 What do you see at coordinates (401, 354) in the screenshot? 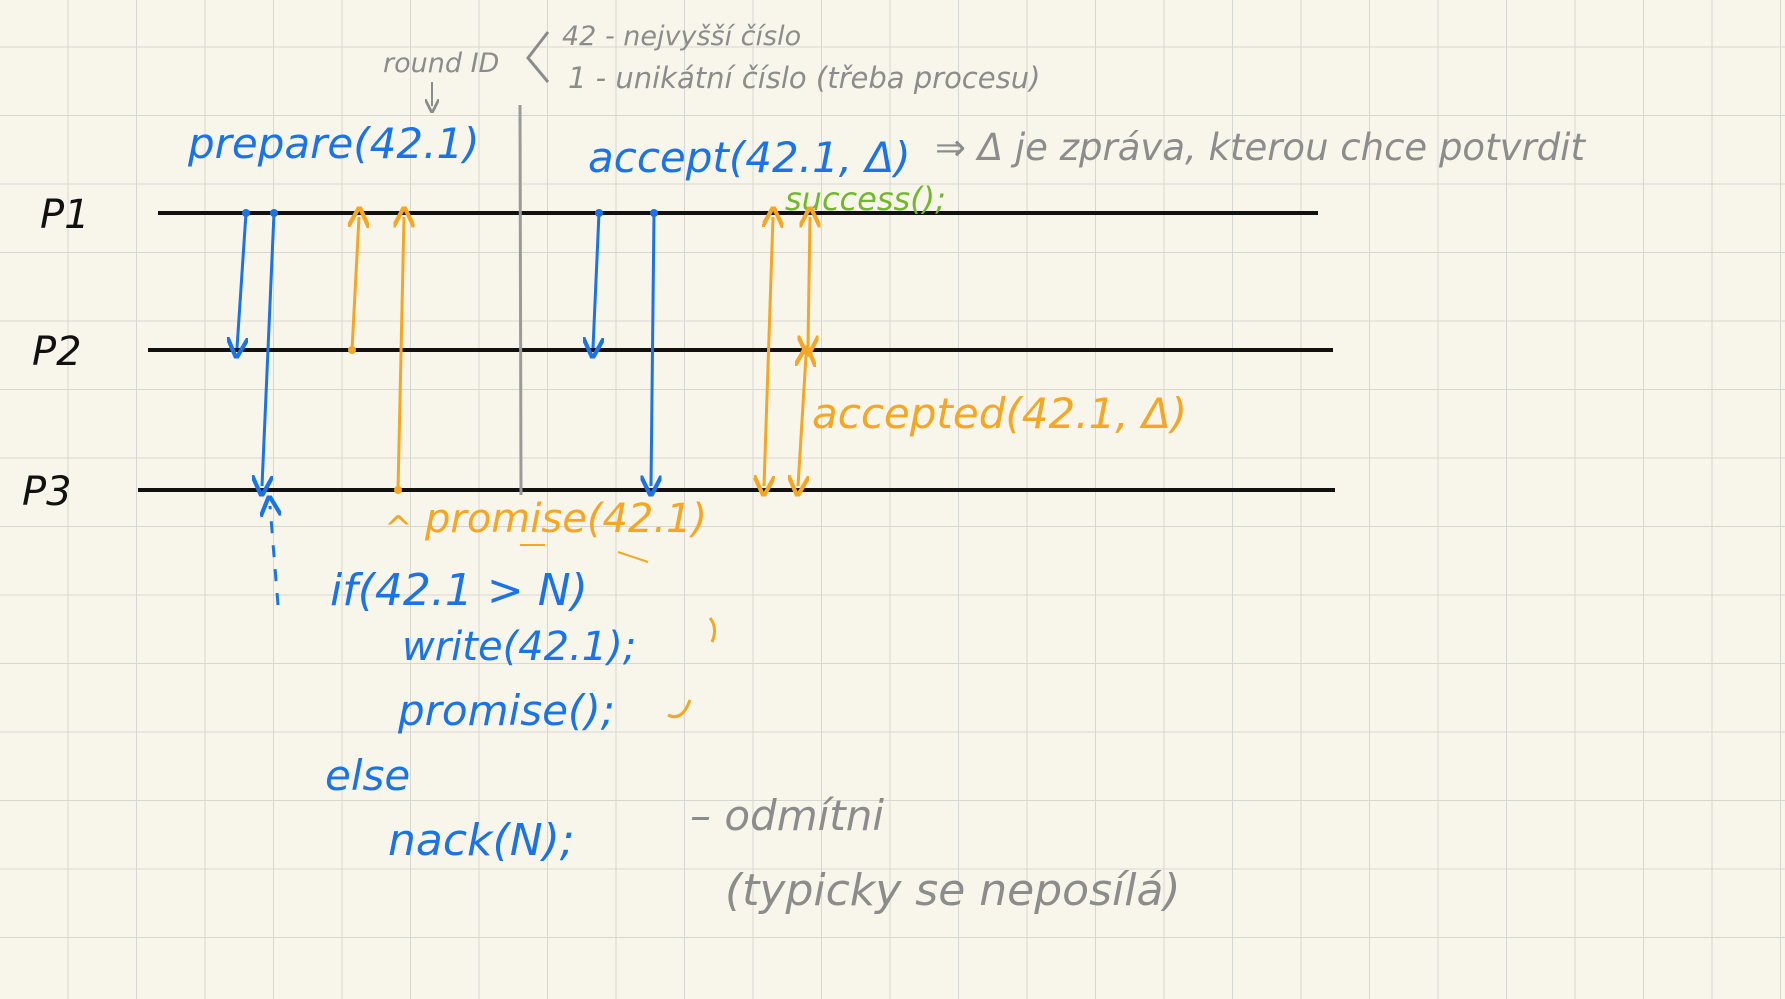
I see `promise-arrow-from-p3` at bounding box center [401, 354].